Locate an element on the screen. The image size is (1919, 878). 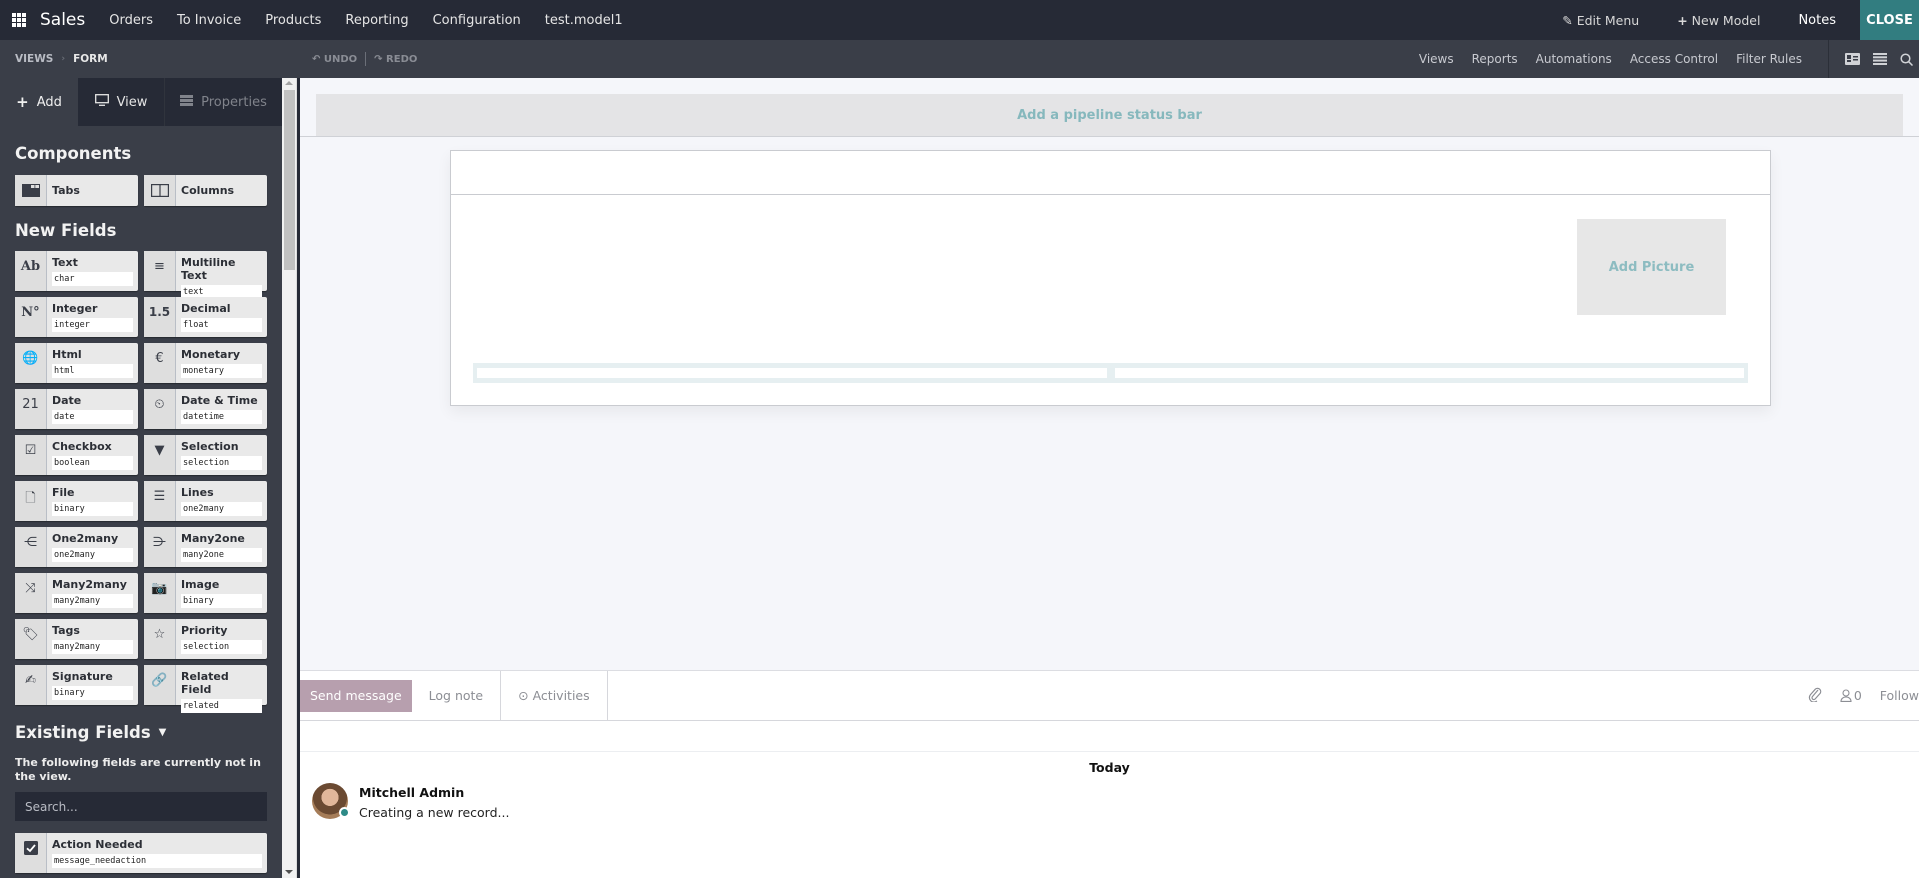
field-label: Priority is located at coordinates (204, 630).